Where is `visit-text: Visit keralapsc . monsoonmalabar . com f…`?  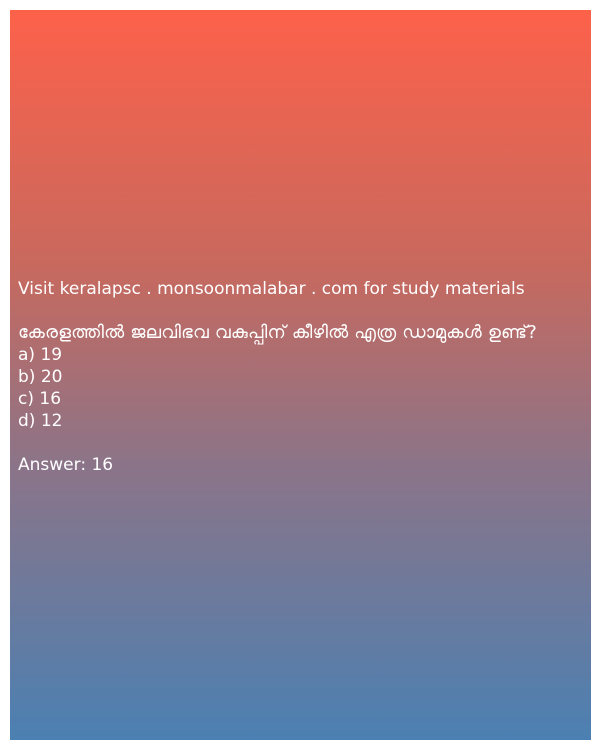 visit-text: Visit keralapsc . monsoonmalabar . com f… is located at coordinates (271, 289).